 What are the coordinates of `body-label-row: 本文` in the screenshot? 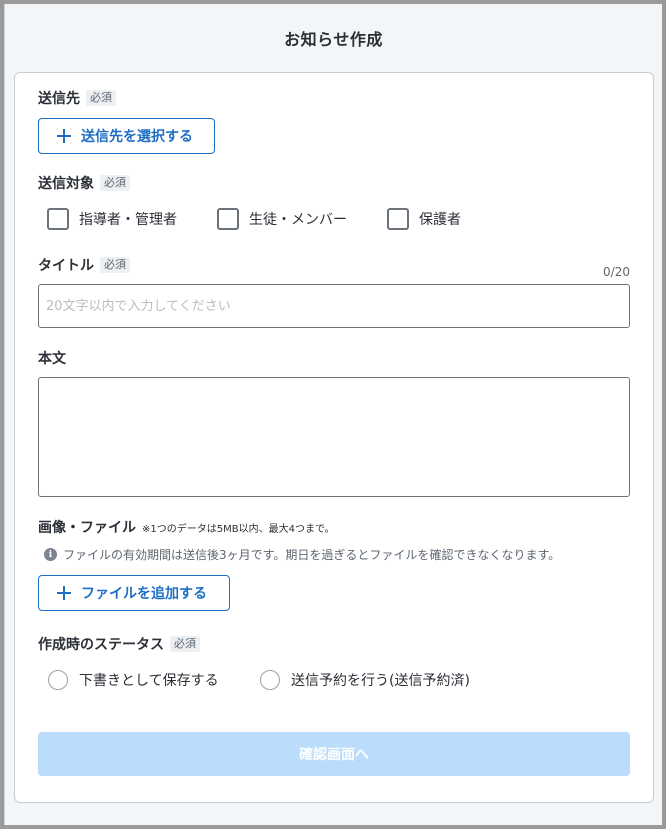 It's located at (52, 358).